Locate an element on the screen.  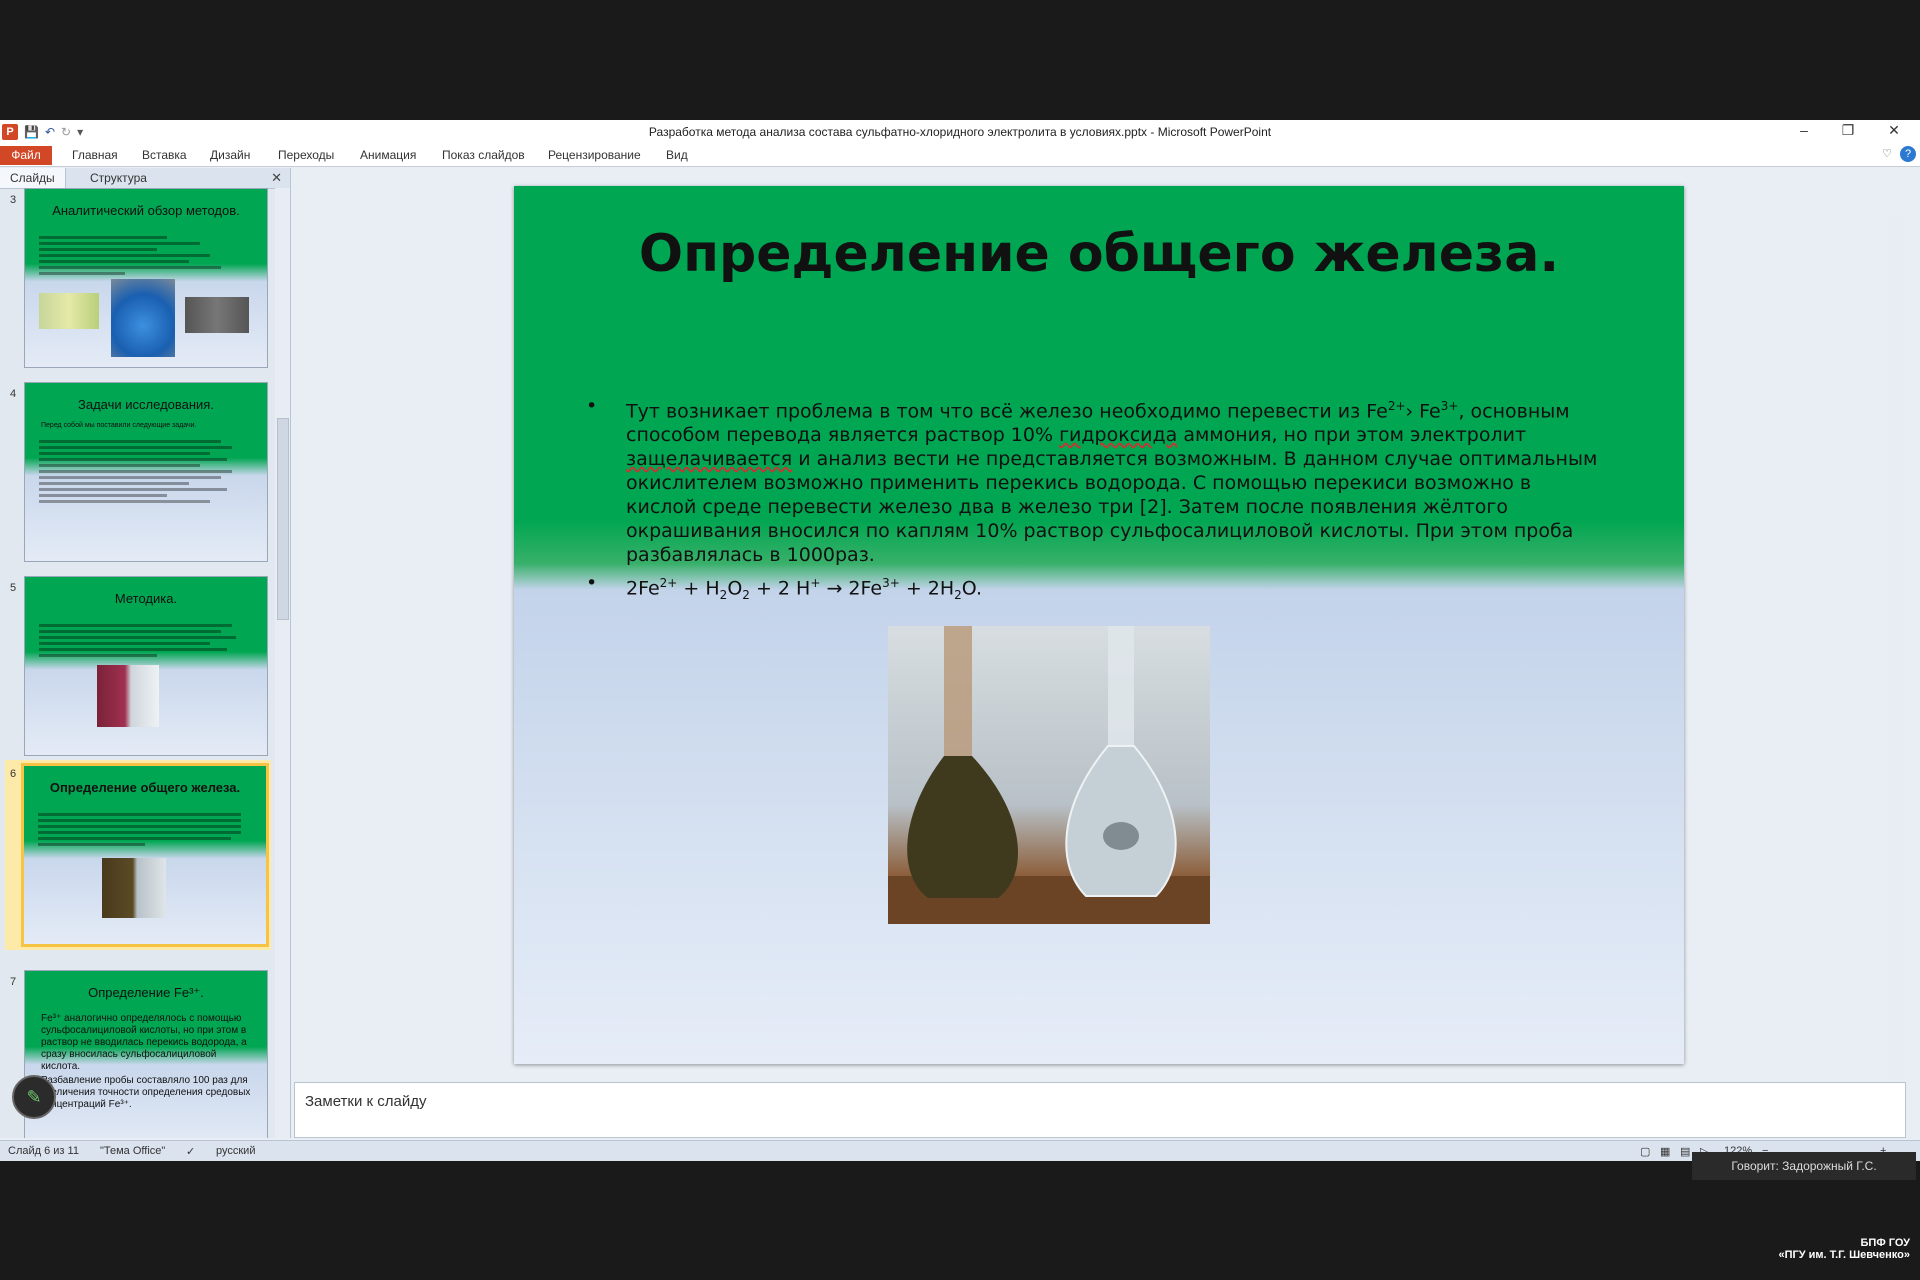
panel-tabs: Слайды Структура ✕ is located at coordinates (145, 178).